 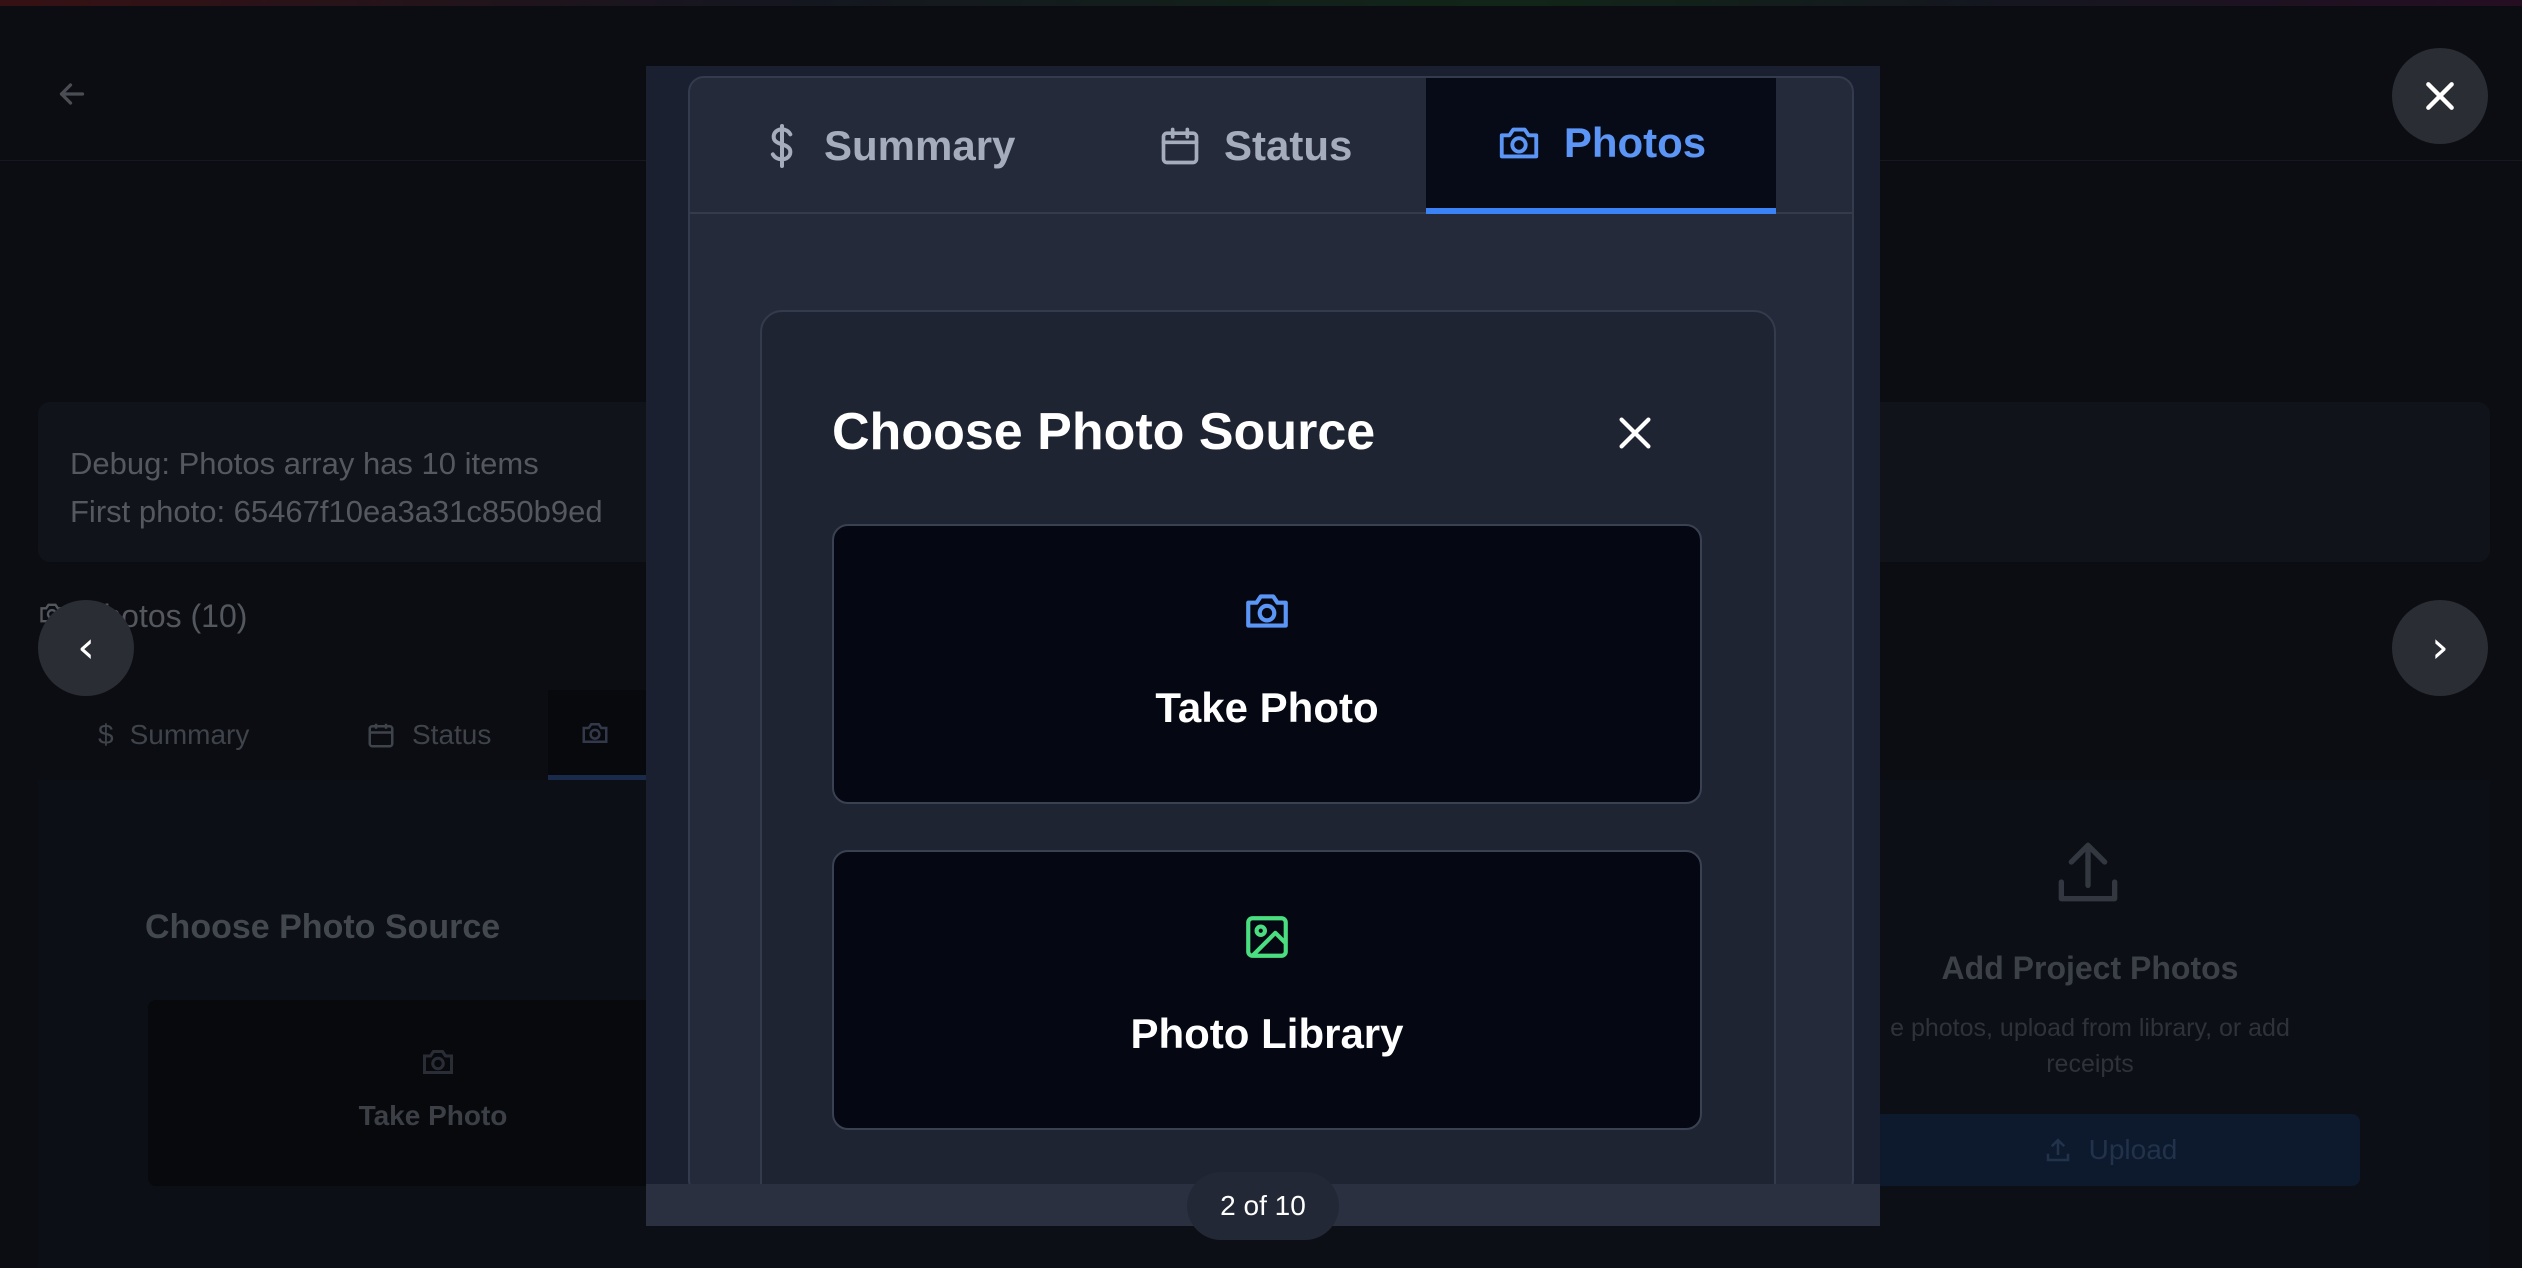 I want to click on bg-tab-summary: $ Summary, so click(x=173, y=735).